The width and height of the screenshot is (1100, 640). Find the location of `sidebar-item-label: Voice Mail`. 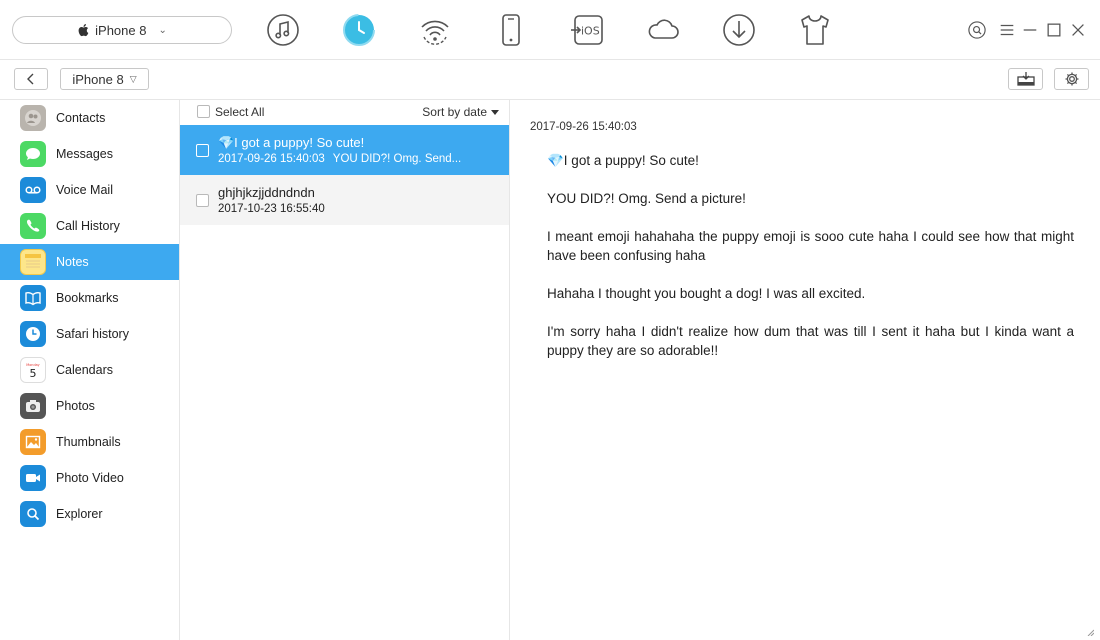

sidebar-item-label: Voice Mail is located at coordinates (84, 190).